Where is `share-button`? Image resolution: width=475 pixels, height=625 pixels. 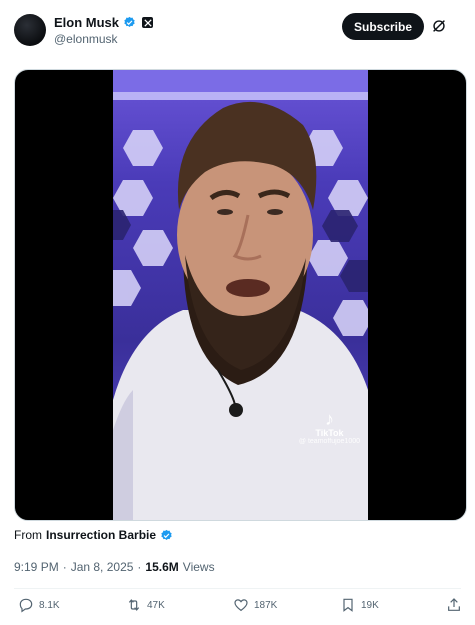 share-button is located at coordinates (454, 605).